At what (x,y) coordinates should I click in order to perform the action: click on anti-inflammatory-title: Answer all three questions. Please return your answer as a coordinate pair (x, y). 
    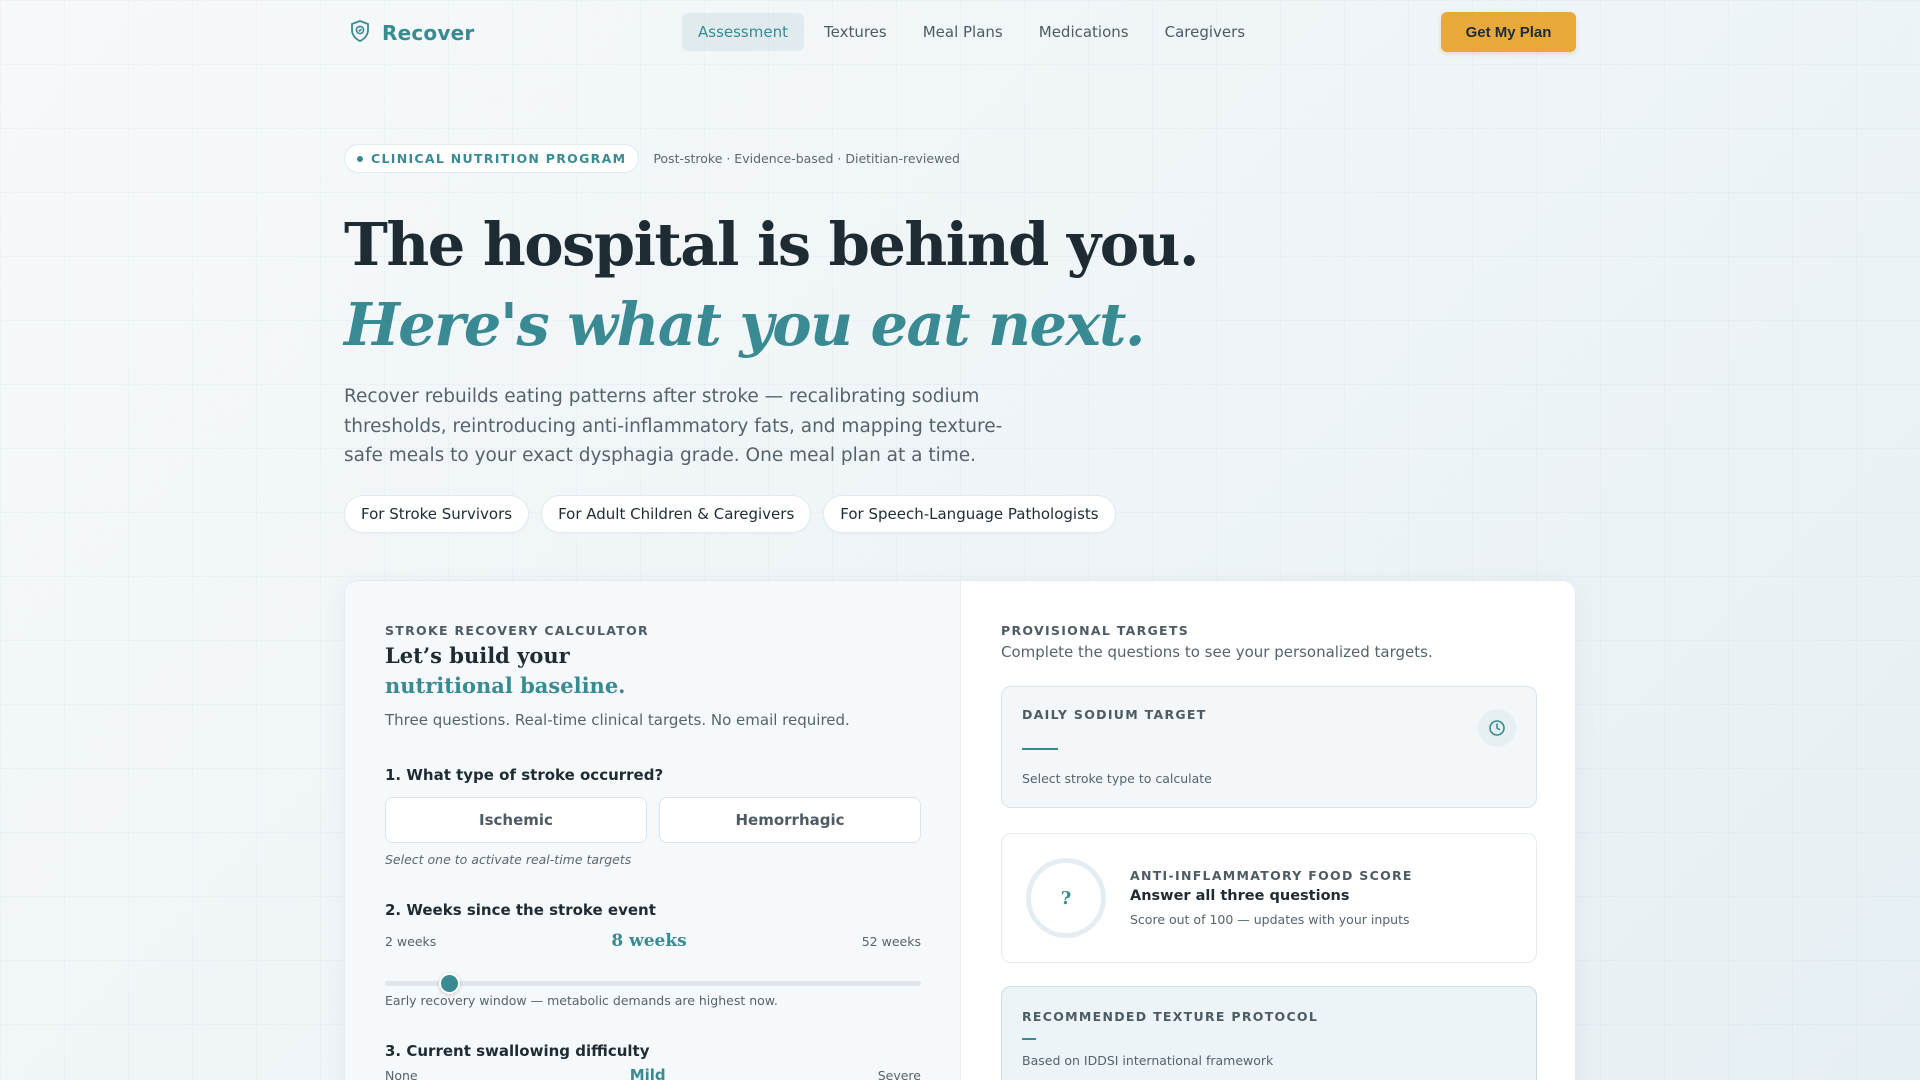
    Looking at the image, I should click on (1240, 896).